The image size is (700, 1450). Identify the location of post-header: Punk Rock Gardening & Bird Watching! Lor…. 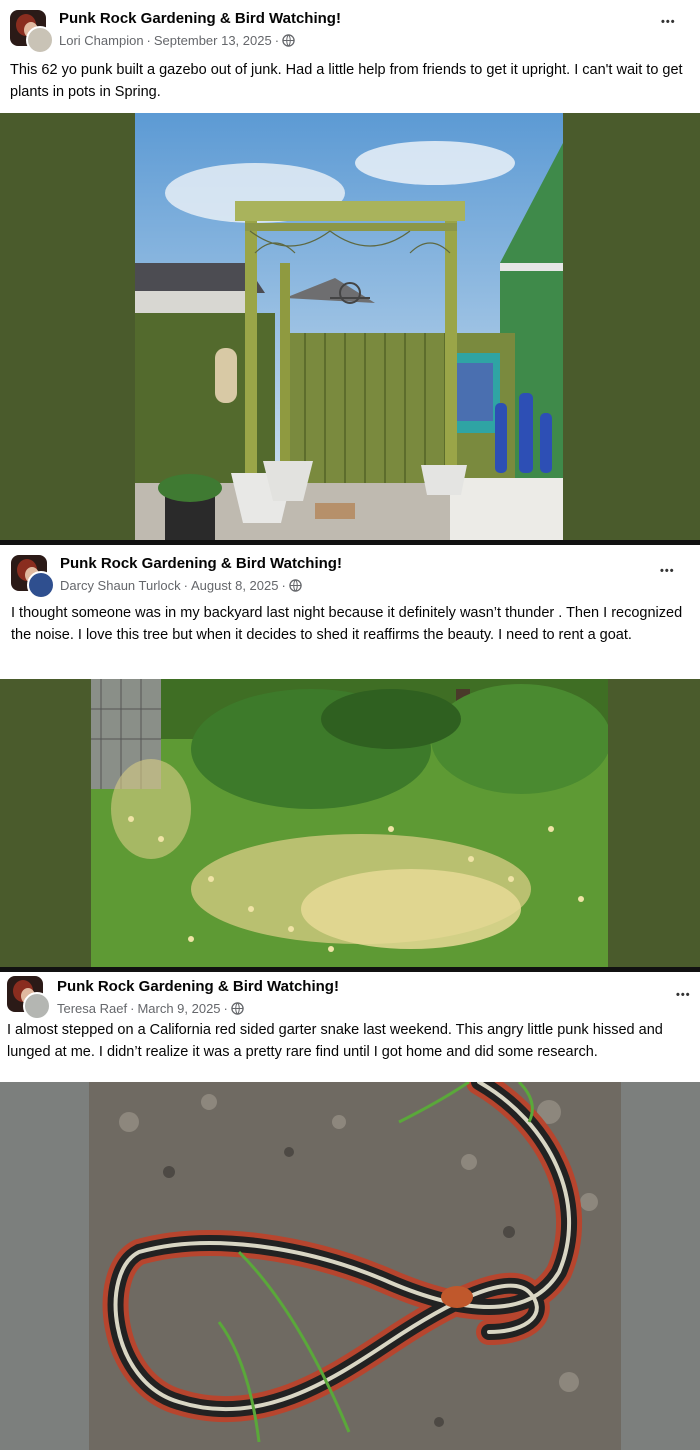
(350, 27).